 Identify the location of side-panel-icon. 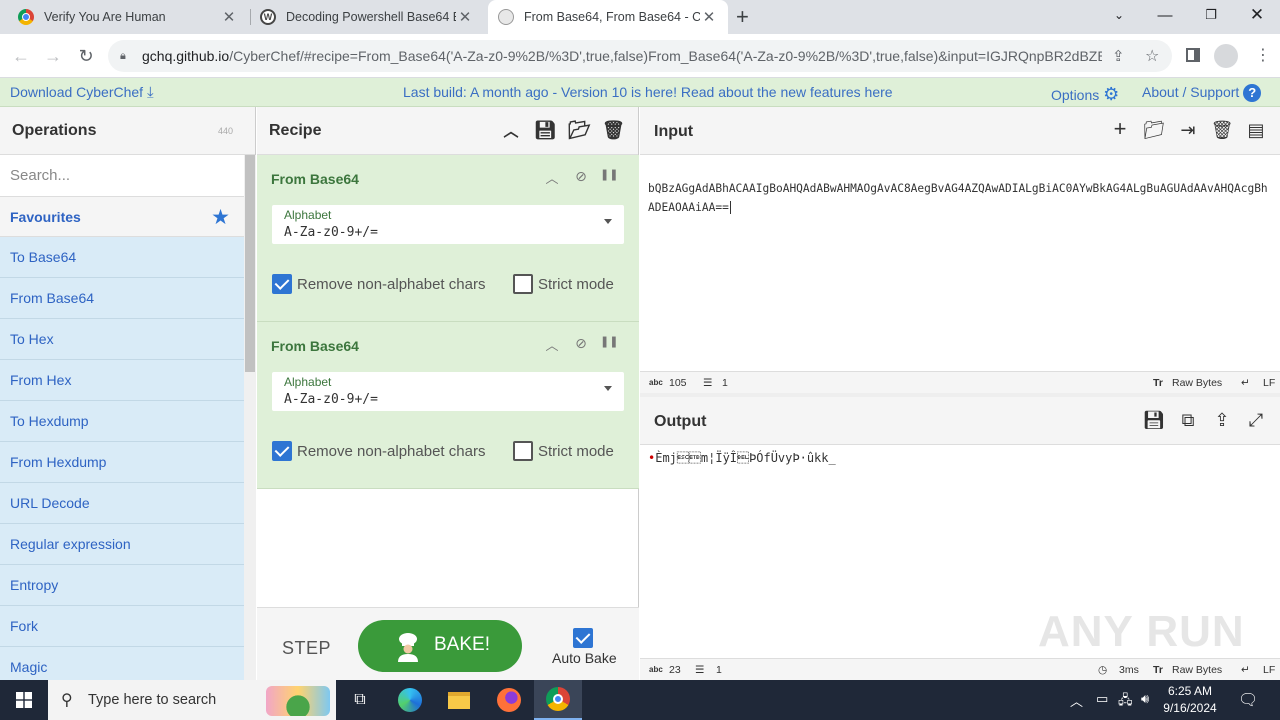
(1193, 55).